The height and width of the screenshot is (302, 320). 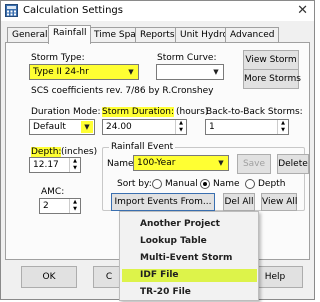 I want to click on storm-type-select: Type II 24-hr ▼, so click(x=84, y=72).